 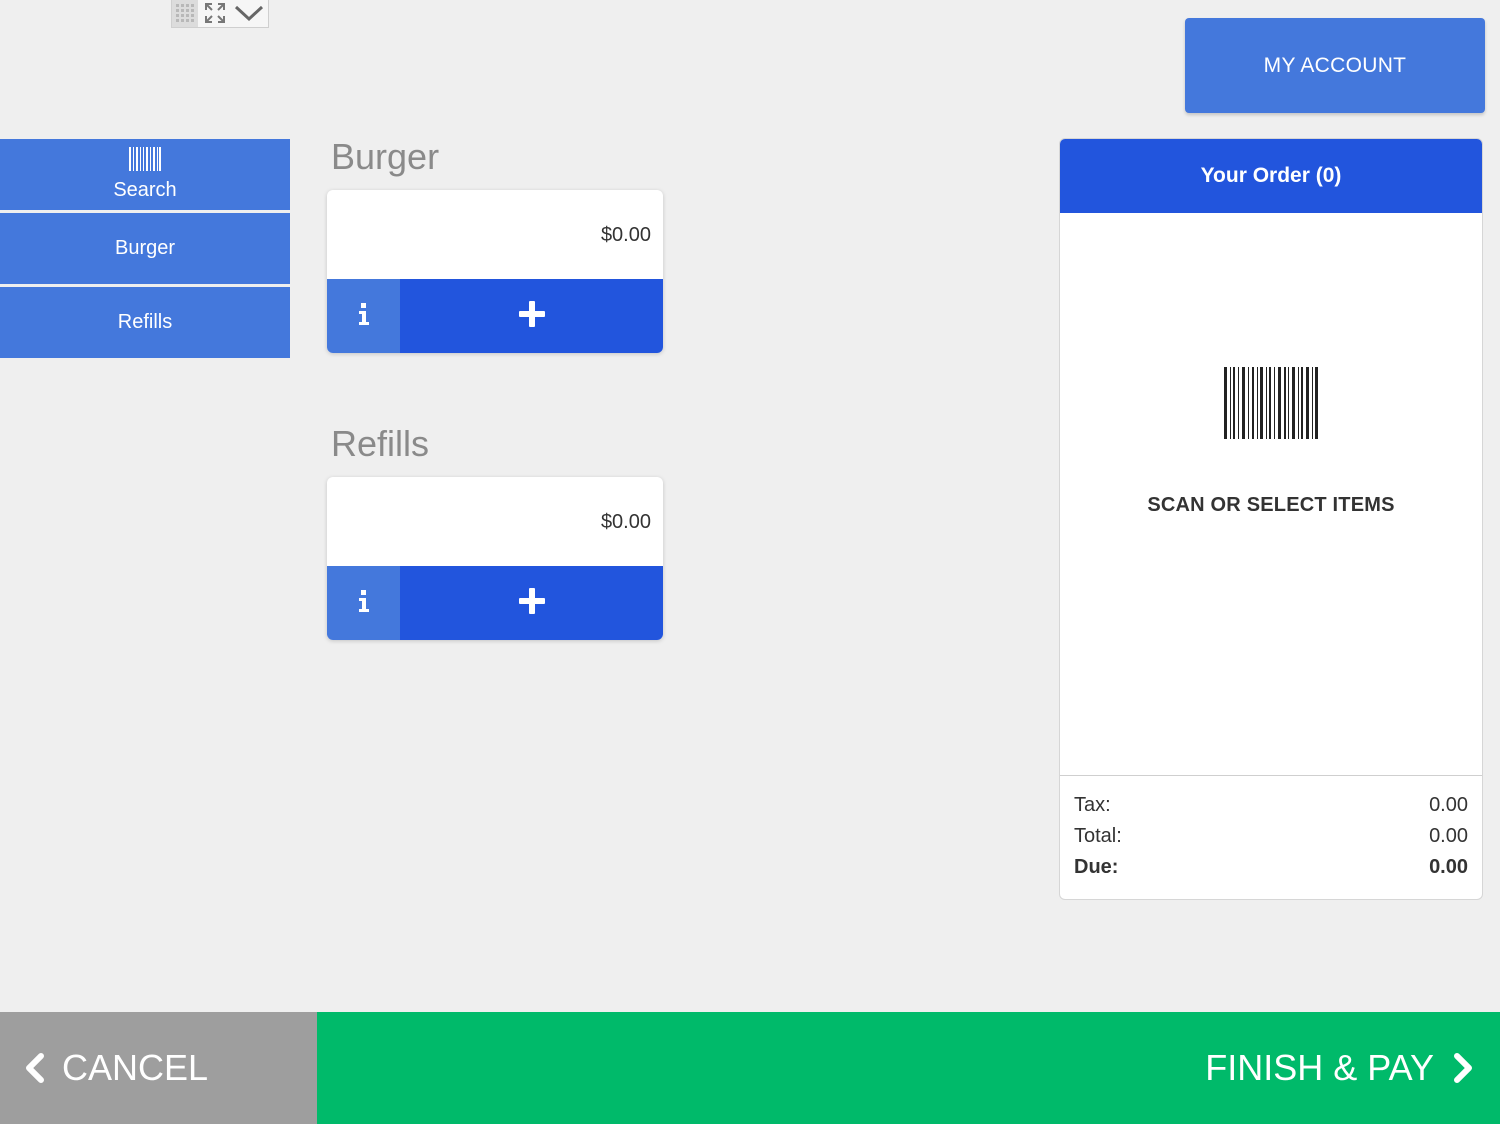 What do you see at coordinates (35, 1068) in the screenshot?
I see `chevron-left-icon` at bounding box center [35, 1068].